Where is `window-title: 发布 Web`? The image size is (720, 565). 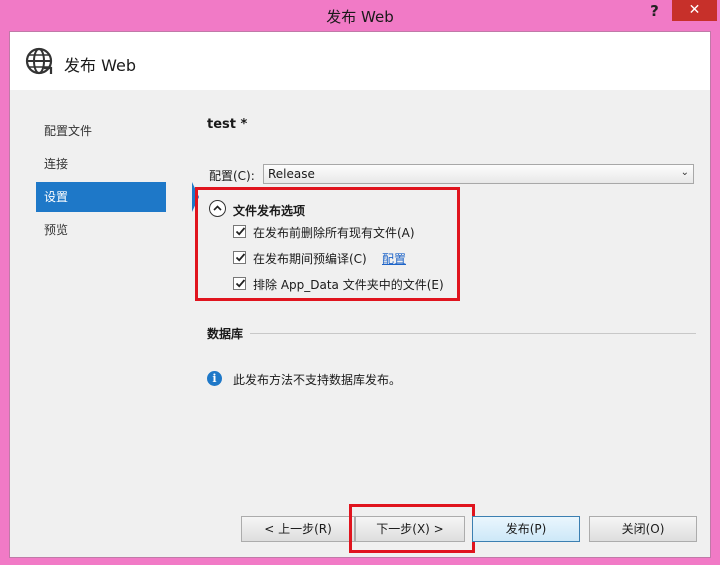 window-title: 发布 Web is located at coordinates (360, 17).